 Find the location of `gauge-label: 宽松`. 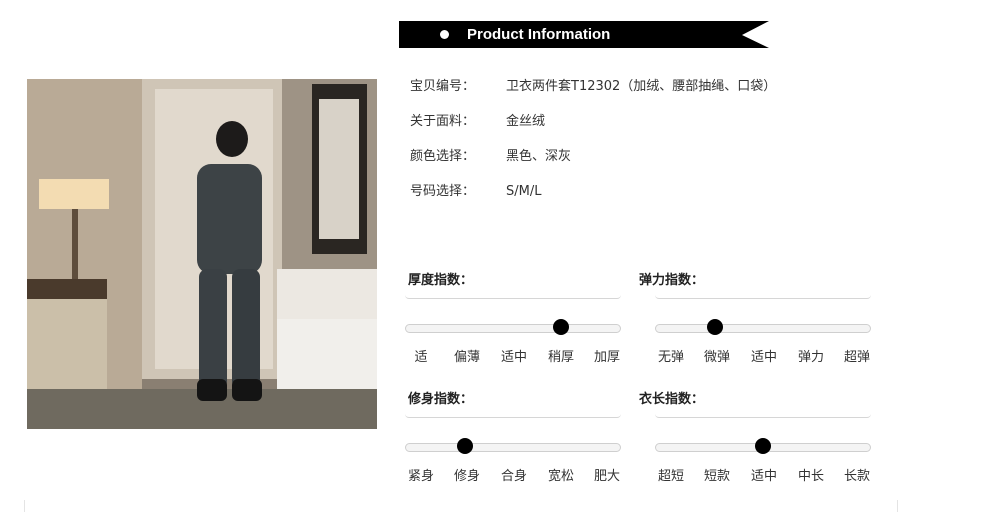

gauge-label: 宽松 is located at coordinates (561, 476).